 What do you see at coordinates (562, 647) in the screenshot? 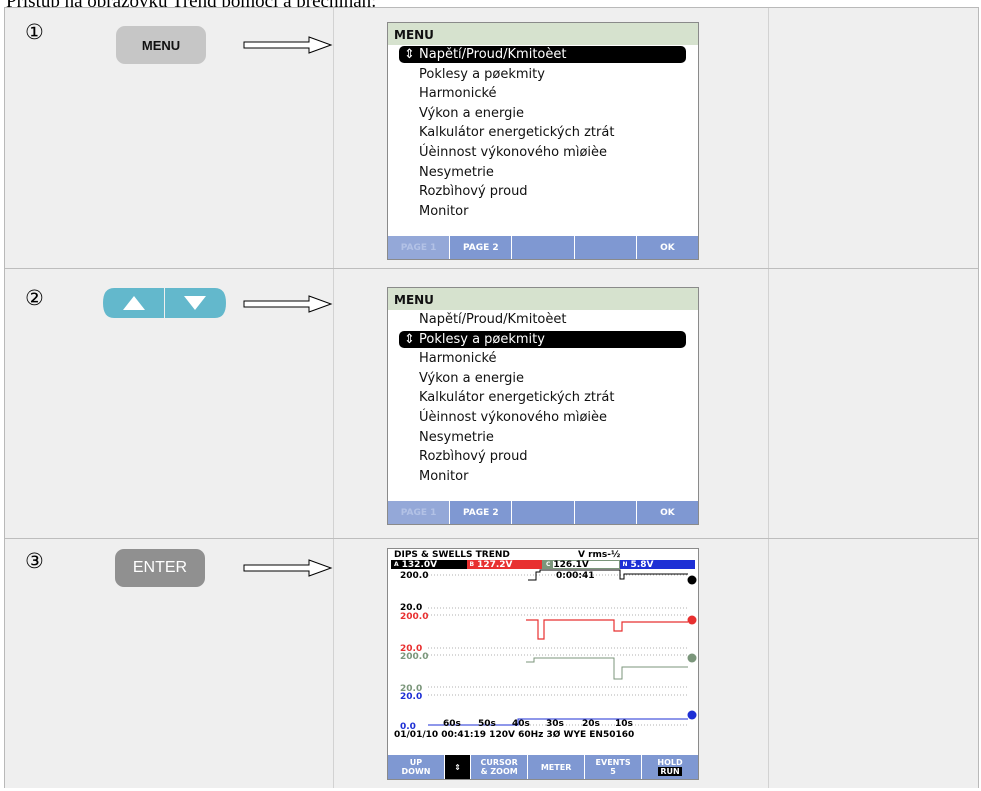
I see `trend-plot` at bounding box center [562, 647].